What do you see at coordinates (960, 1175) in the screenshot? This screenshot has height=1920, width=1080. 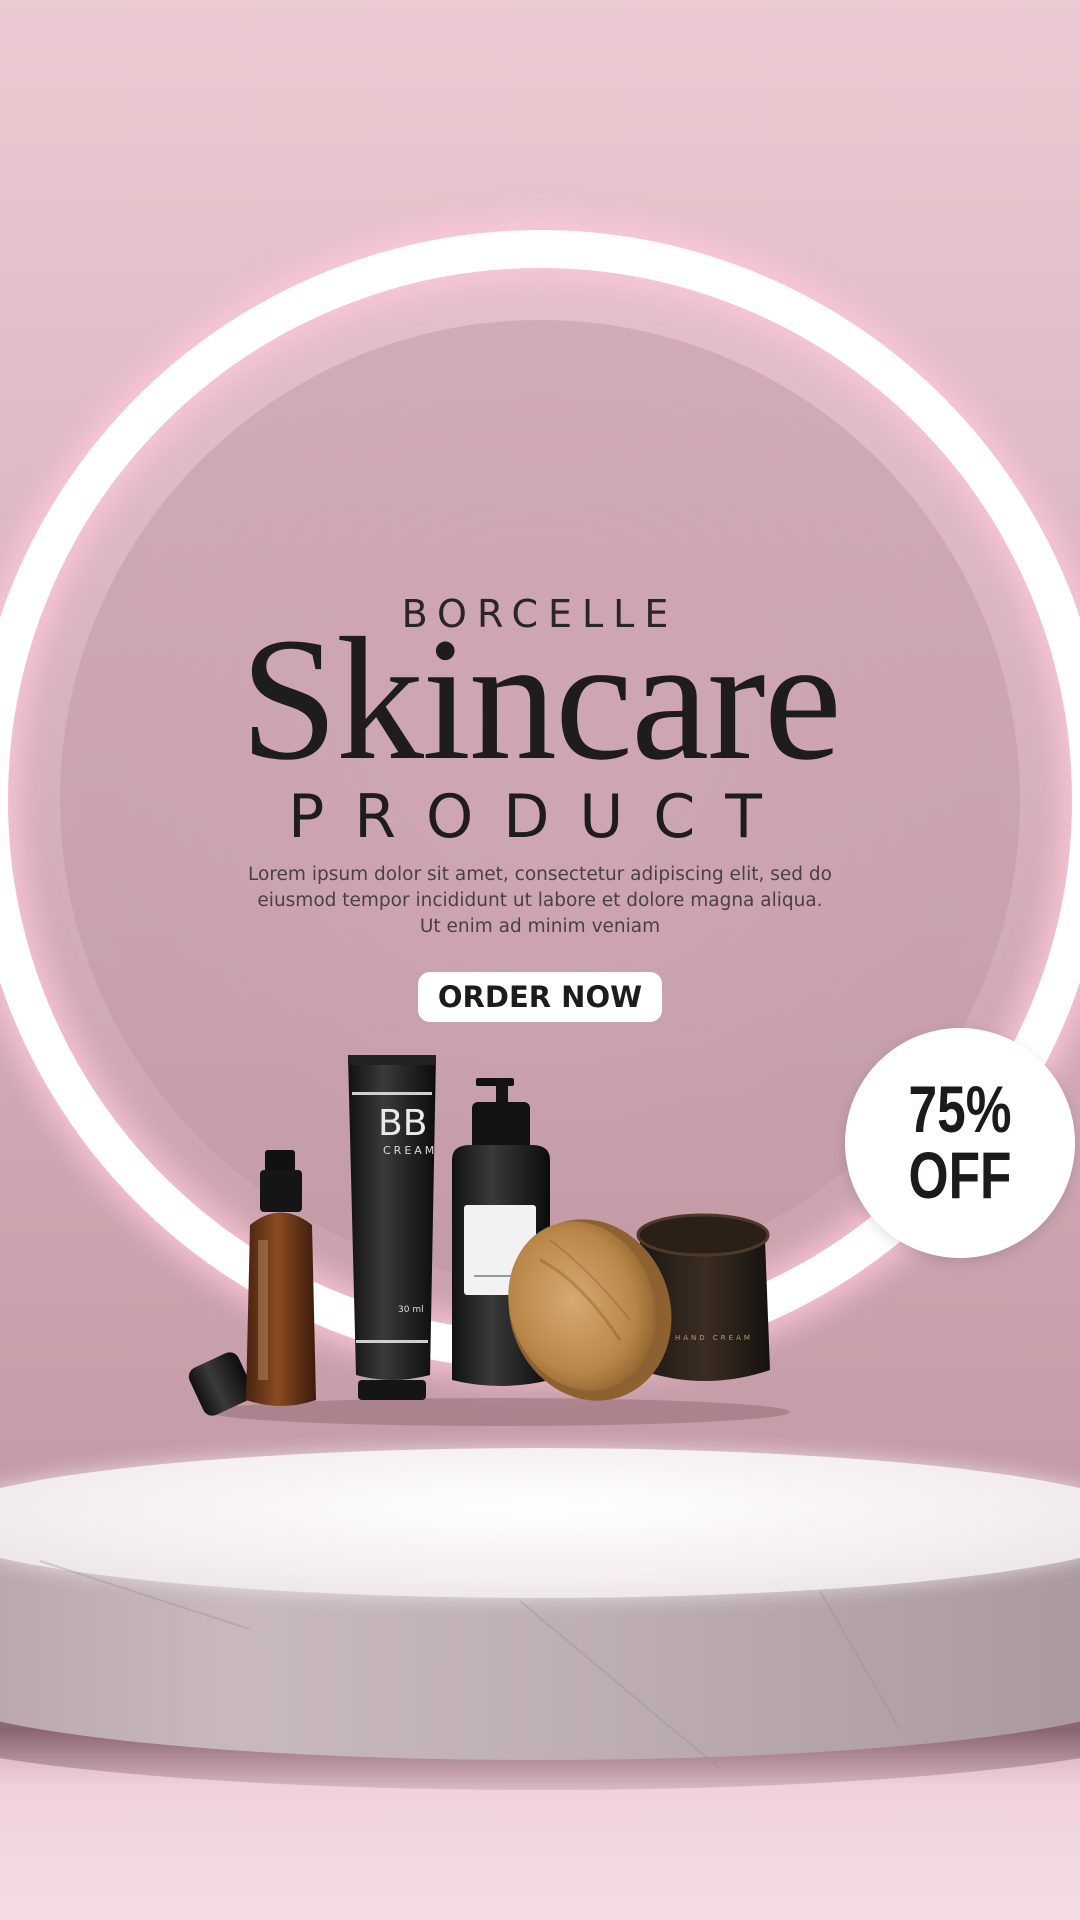 I see `discount-off: OFF` at bounding box center [960, 1175].